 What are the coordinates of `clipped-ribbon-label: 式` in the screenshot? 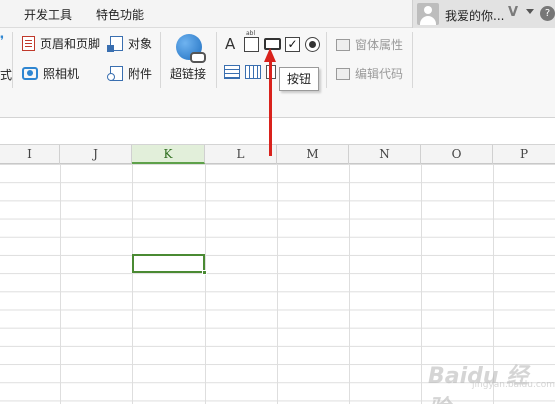 It's located at (6, 74).